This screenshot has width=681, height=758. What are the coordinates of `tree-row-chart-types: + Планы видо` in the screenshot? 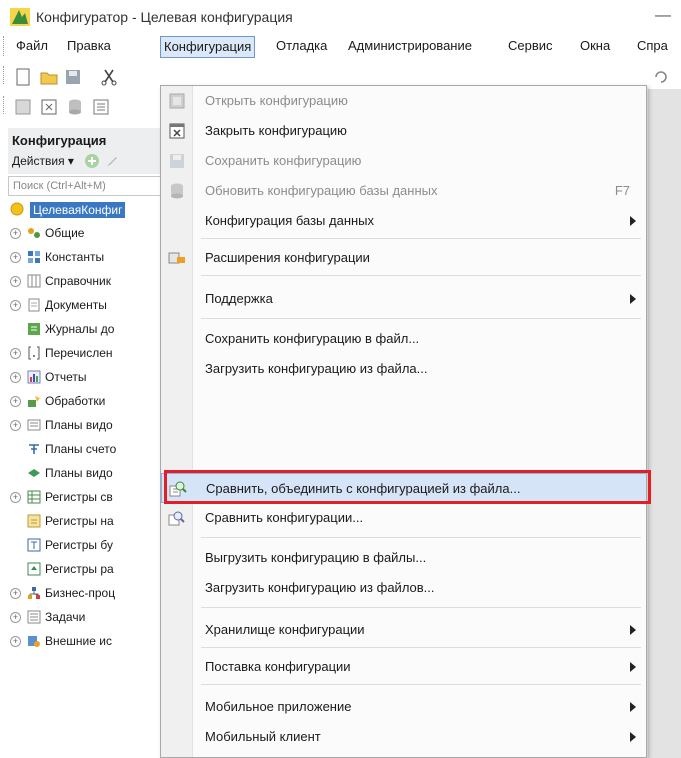 It's located at (85, 426).